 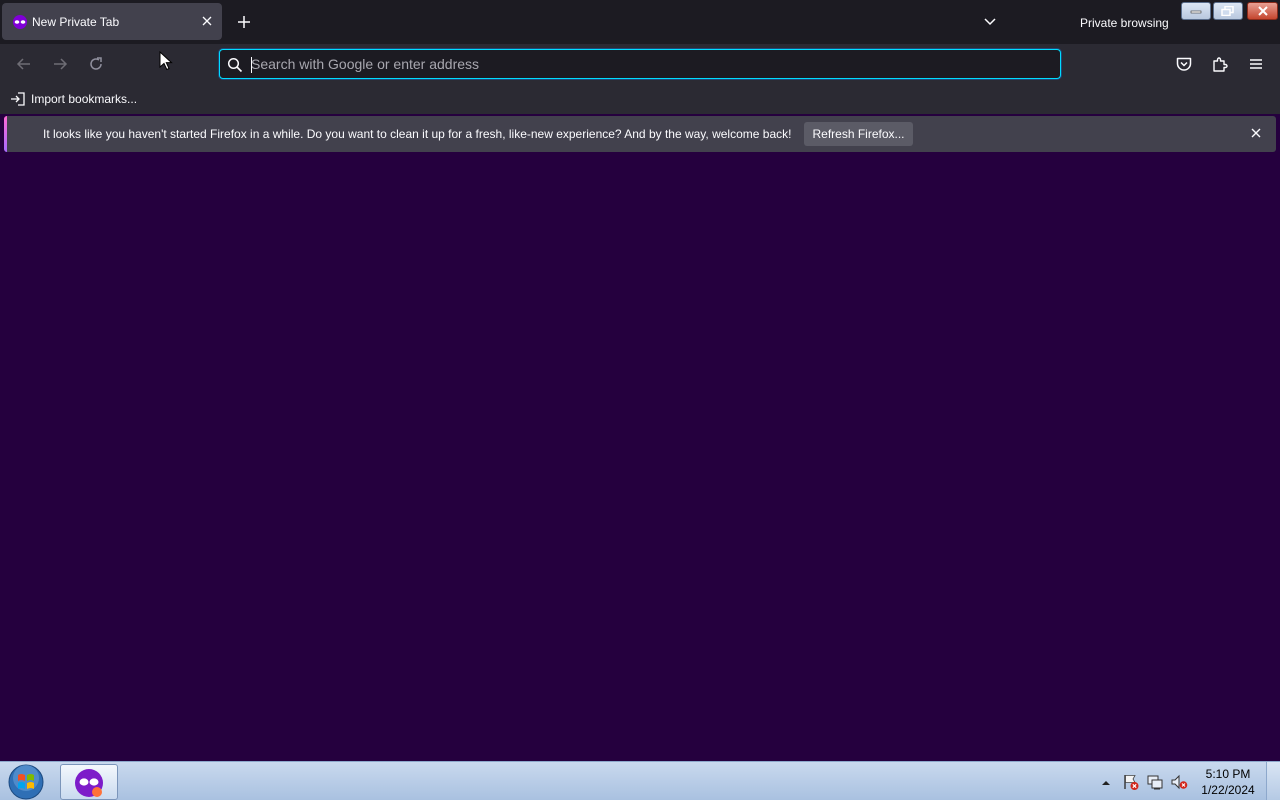 I want to click on reload-icon, so click(x=96, y=64).